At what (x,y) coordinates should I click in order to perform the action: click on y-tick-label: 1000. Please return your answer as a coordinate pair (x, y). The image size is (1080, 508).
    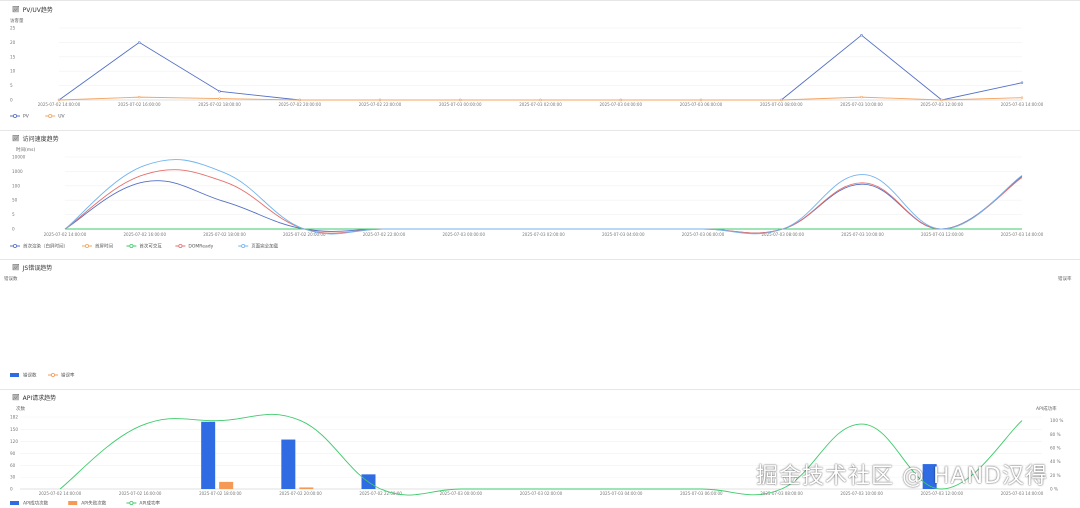
    Looking at the image, I should click on (17, 171).